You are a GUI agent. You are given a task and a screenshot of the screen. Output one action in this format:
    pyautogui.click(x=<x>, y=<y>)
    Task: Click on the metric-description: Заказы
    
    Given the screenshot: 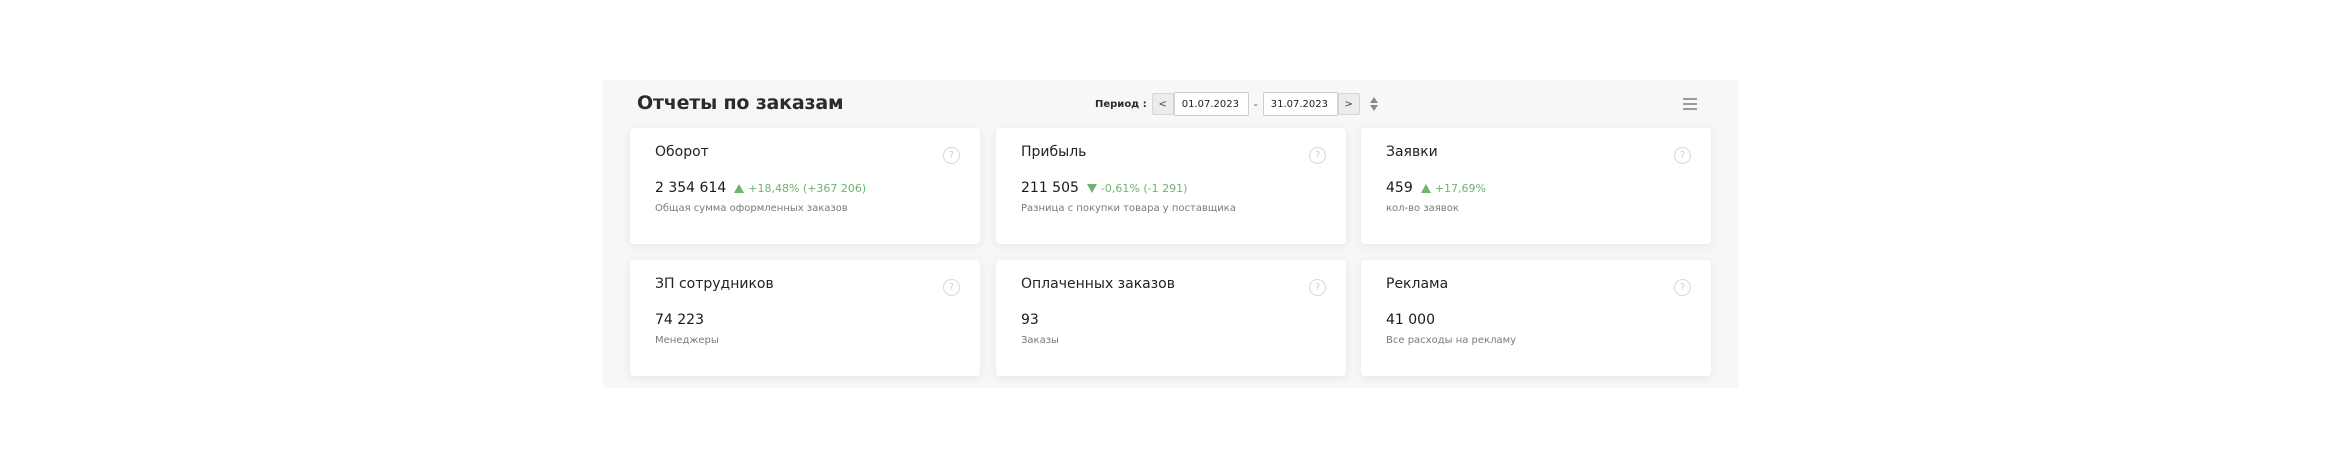 What is the action you would take?
    pyautogui.click(x=1040, y=340)
    